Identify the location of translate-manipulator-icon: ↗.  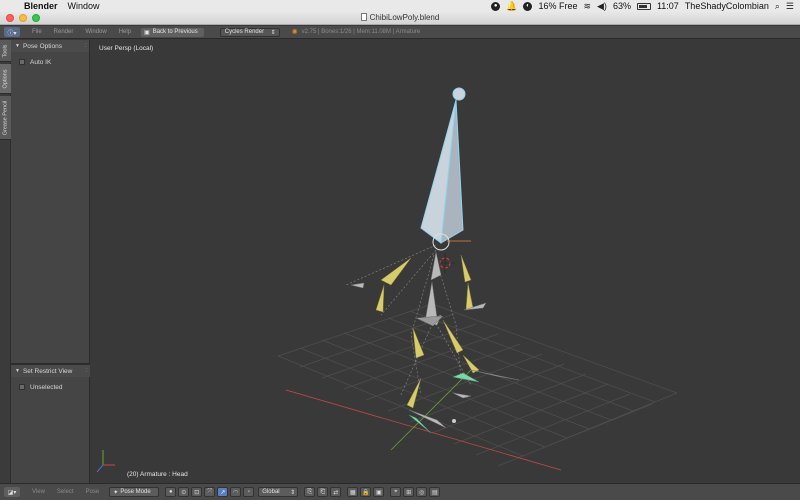
(223, 492).